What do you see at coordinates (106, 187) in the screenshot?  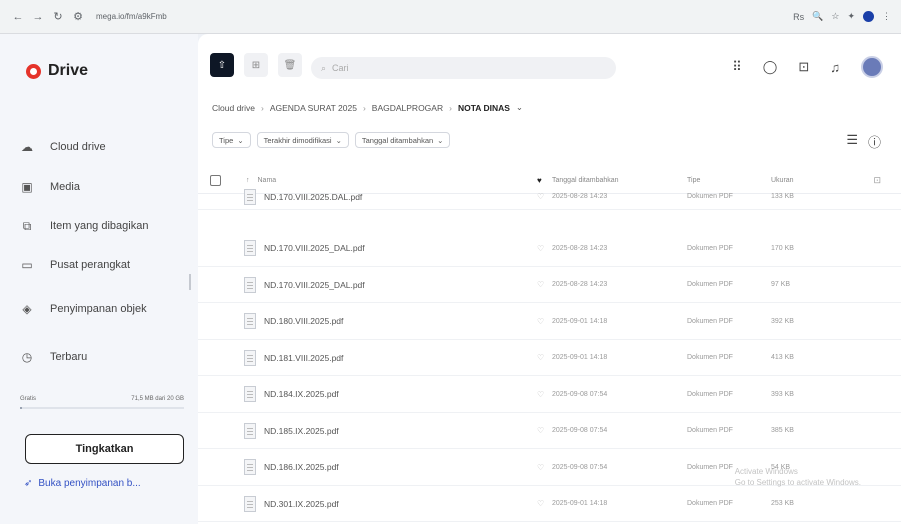 I see `sidebar-item-media: ▣ Media` at bounding box center [106, 187].